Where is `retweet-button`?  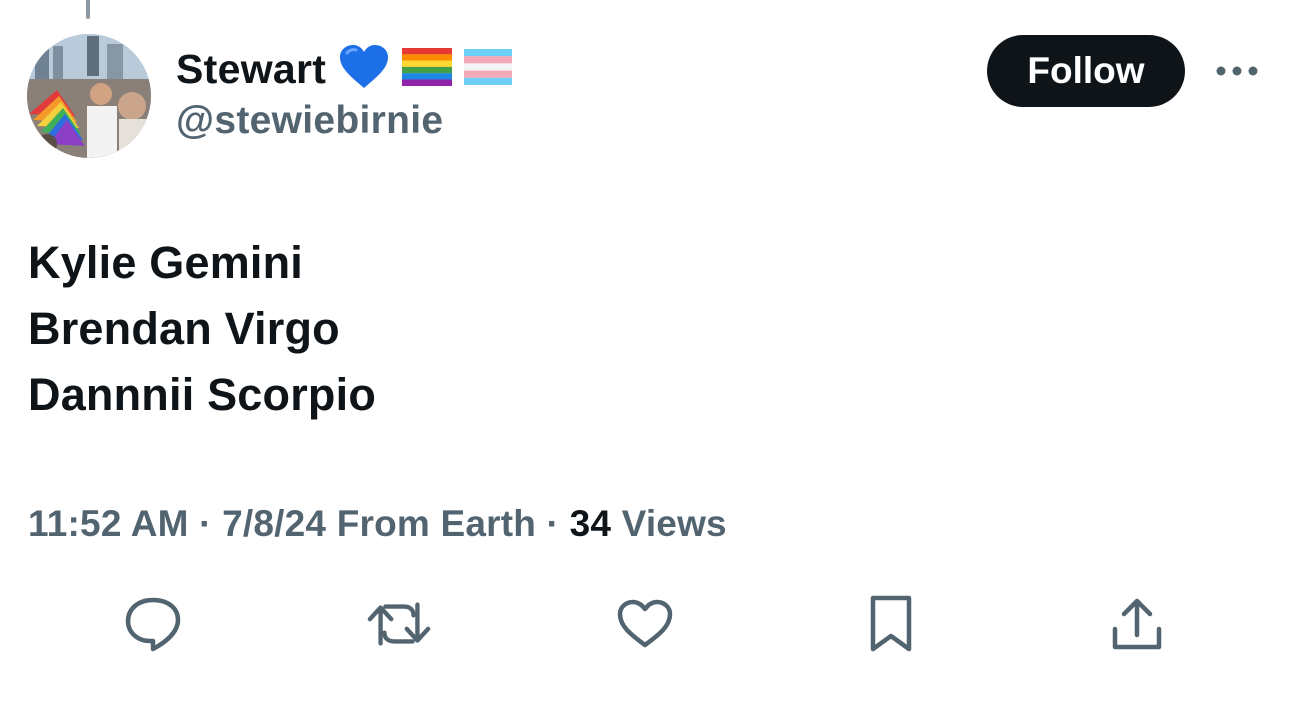
retweet-button is located at coordinates (399, 624).